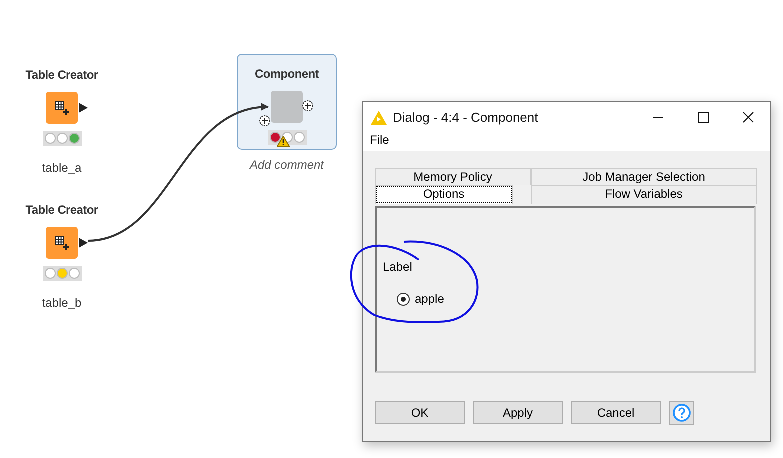 Image resolution: width=783 pixels, height=458 pixels. Describe the element at coordinates (644, 176) in the screenshot. I see `tab: Job Manager Selection` at that location.